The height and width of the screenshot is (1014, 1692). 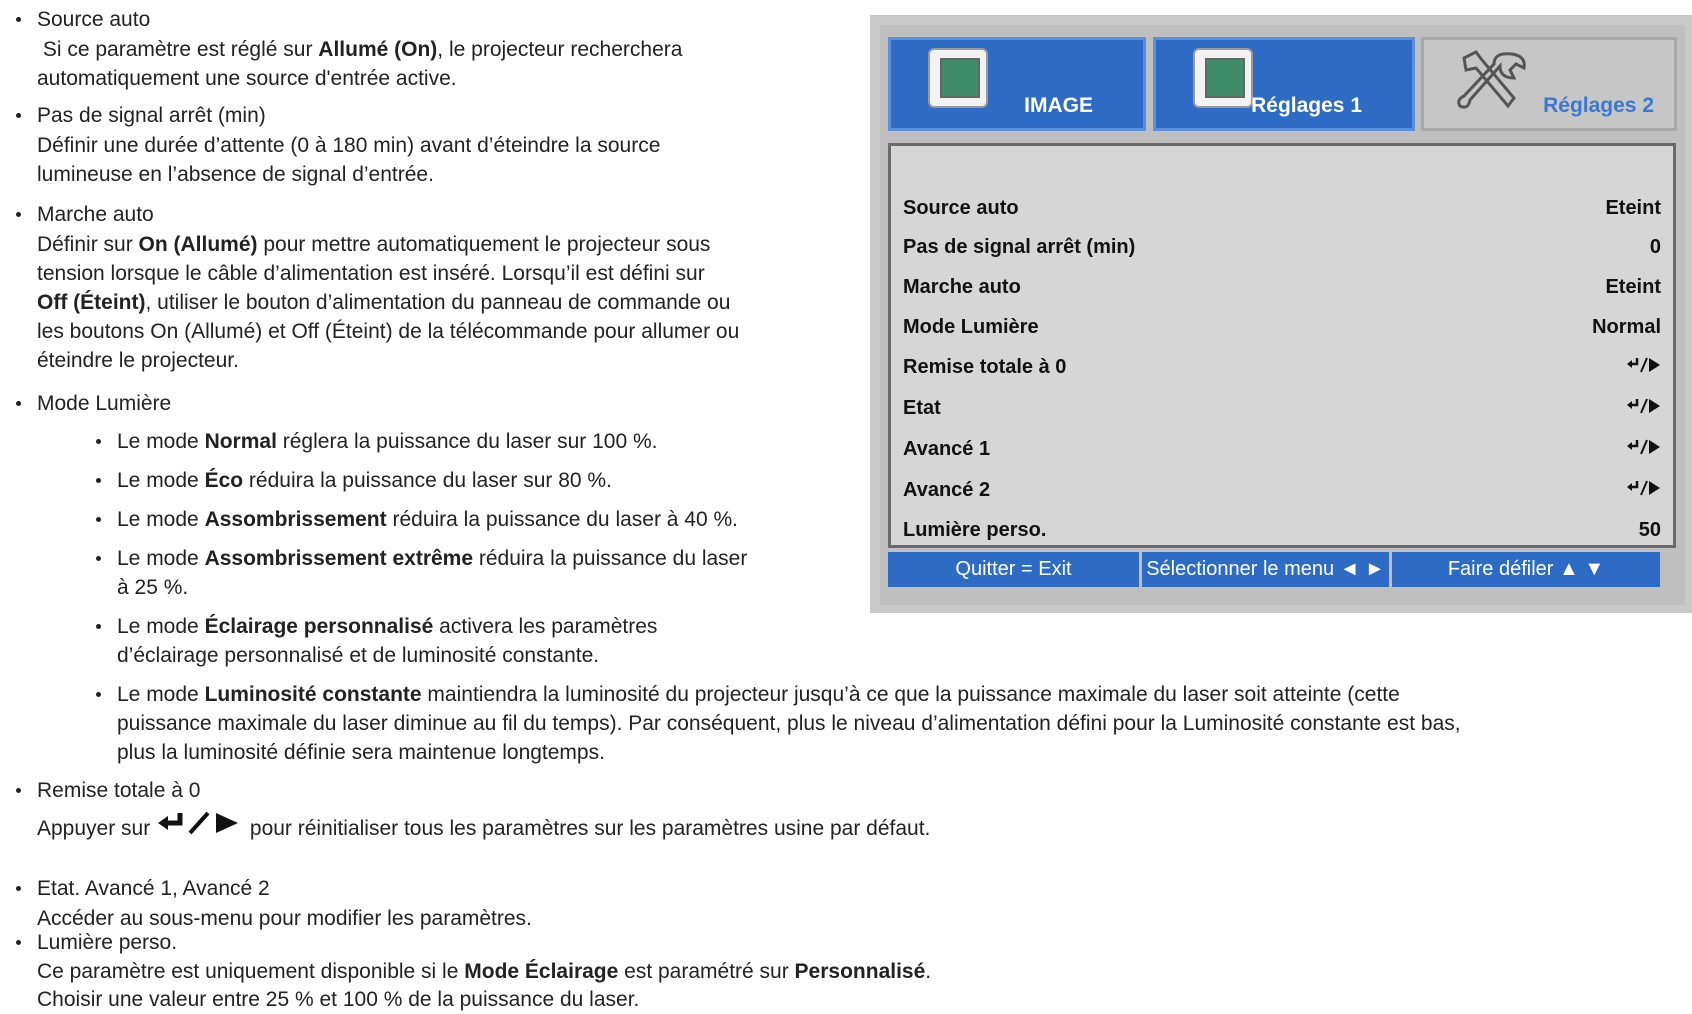 What do you see at coordinates (467, 441) in the screenshot?
I see `text-run: réglera la puissance du laser sur 100 %.` at bounding box center [467, 441].